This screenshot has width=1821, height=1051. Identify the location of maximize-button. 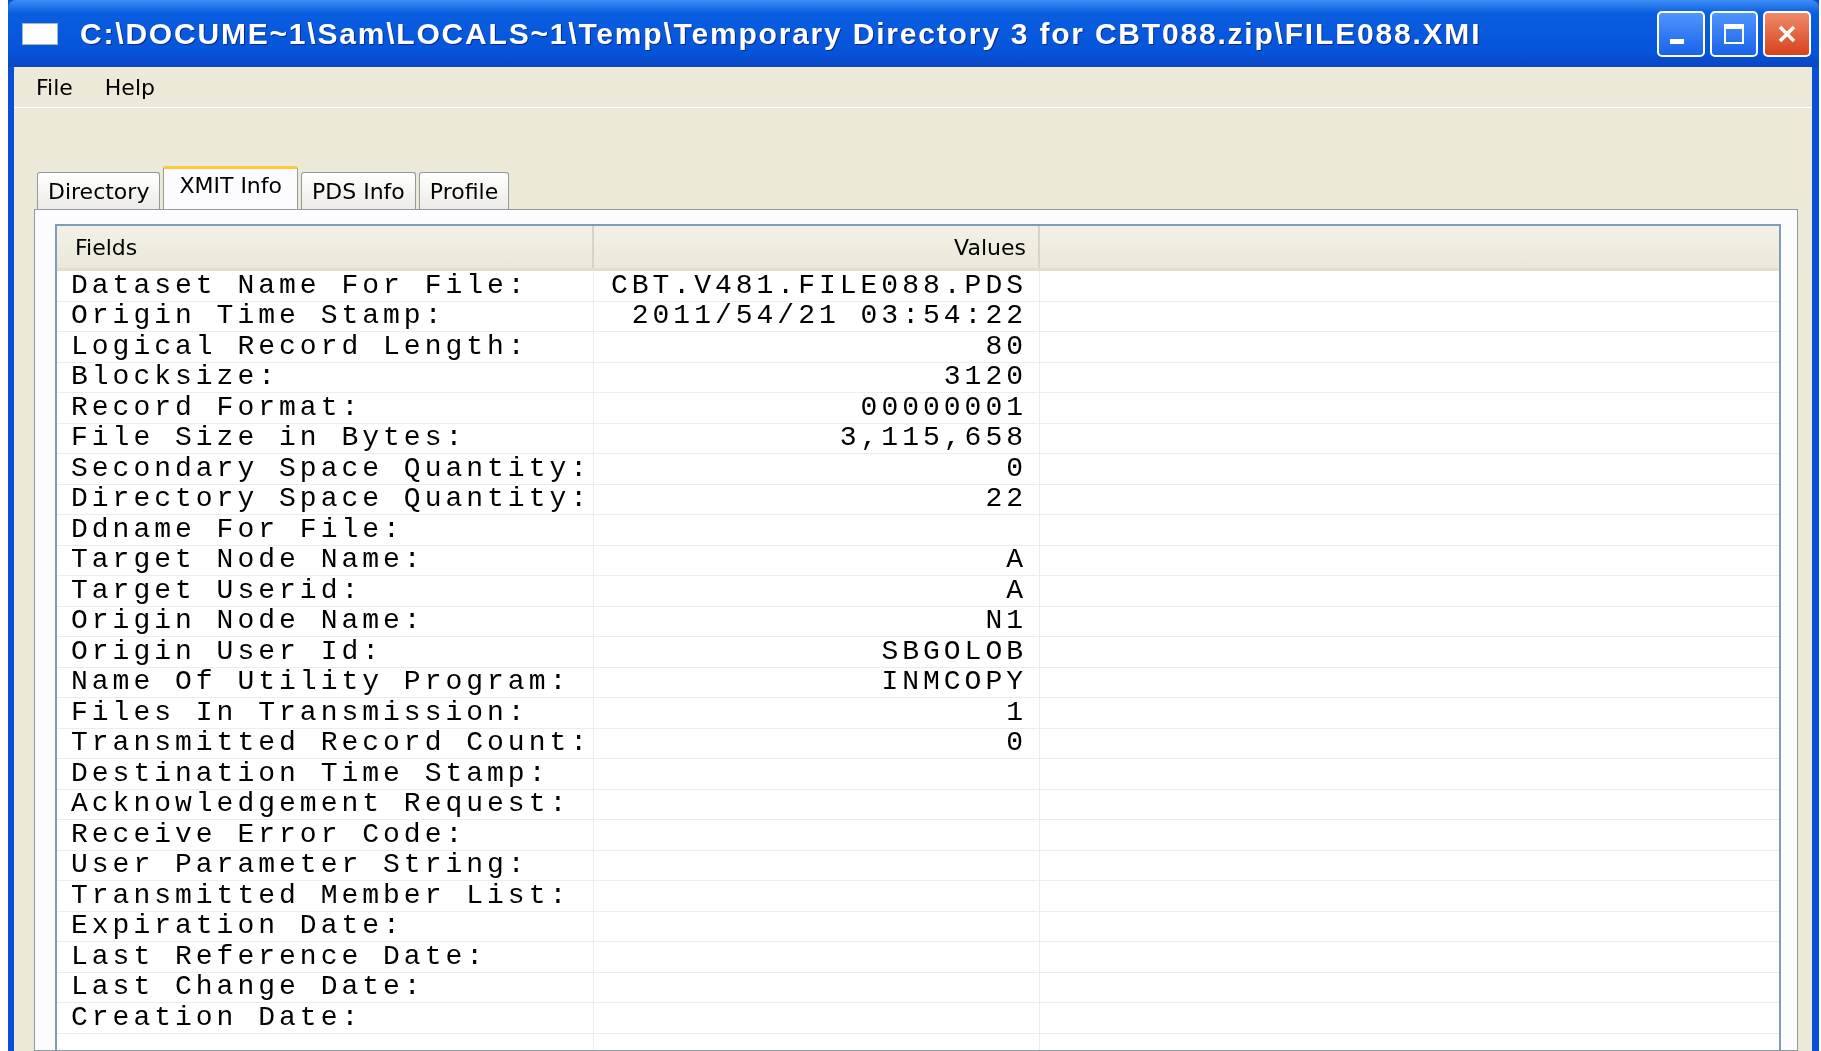
(1734, 33).